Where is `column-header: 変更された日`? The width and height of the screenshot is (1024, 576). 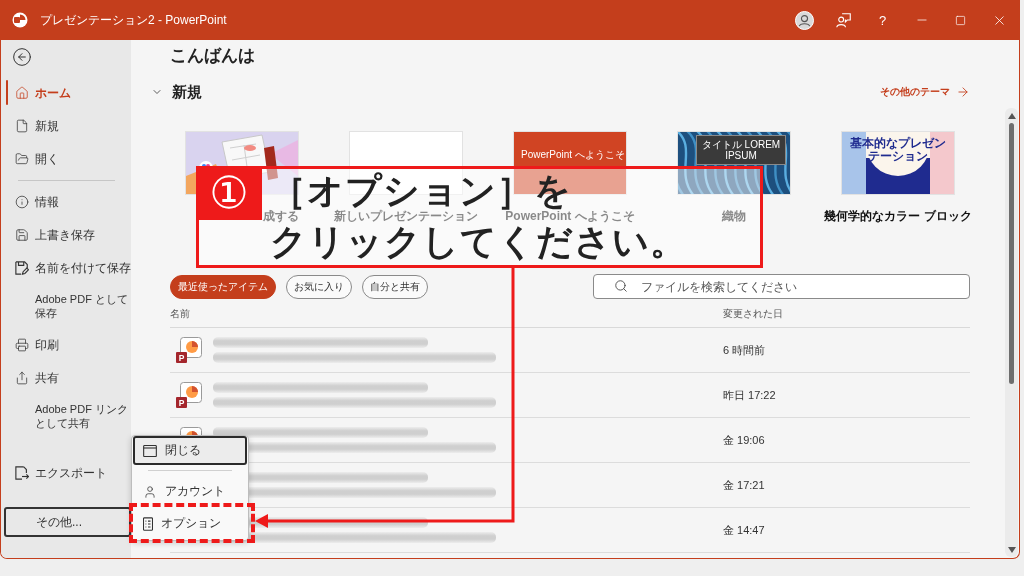 column-header: 変更された日 is located at coordinates (753, 314).